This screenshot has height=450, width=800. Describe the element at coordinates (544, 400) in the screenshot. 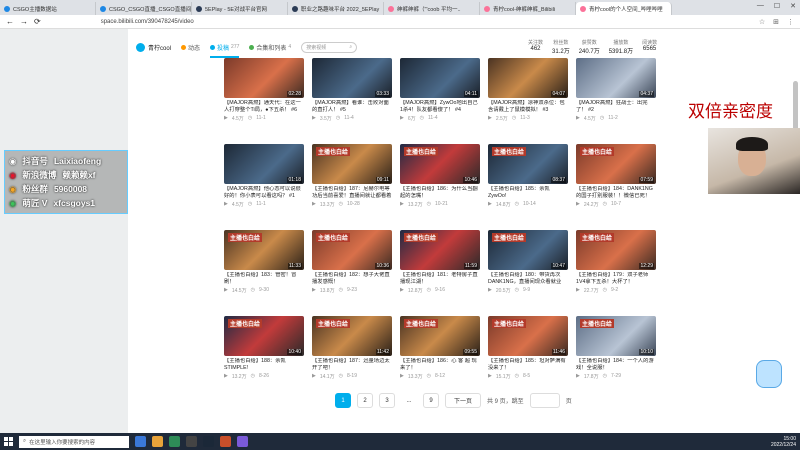

I see `page-jump-input` at that location.